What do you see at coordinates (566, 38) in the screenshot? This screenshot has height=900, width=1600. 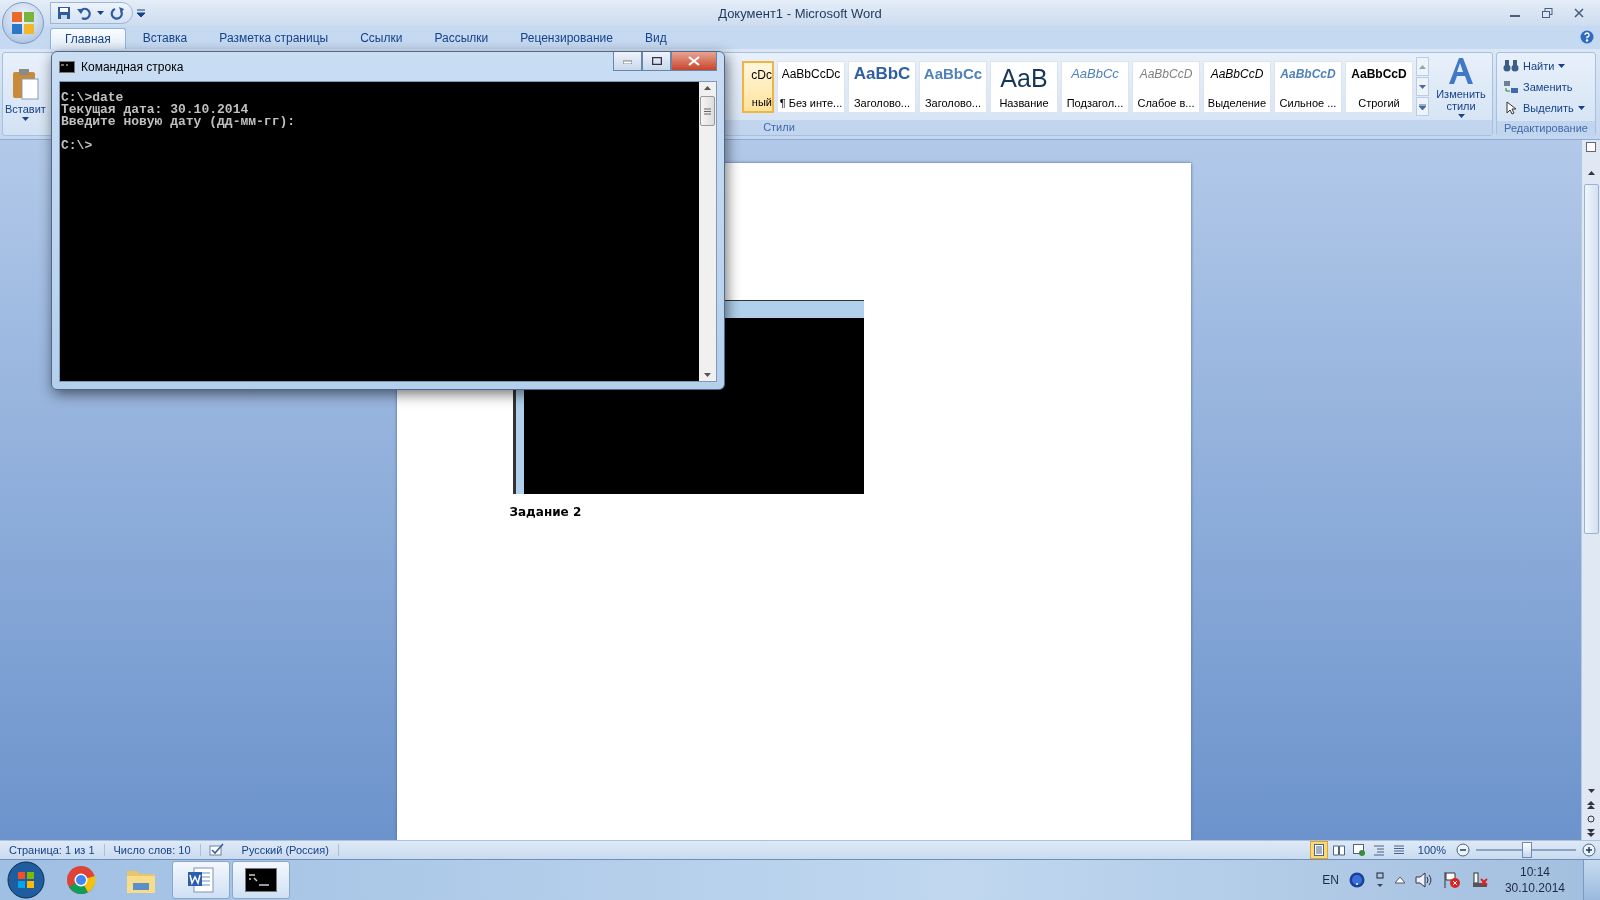 I see `ribbon-tab: Рецензирование` at bounding box center [566, 38].